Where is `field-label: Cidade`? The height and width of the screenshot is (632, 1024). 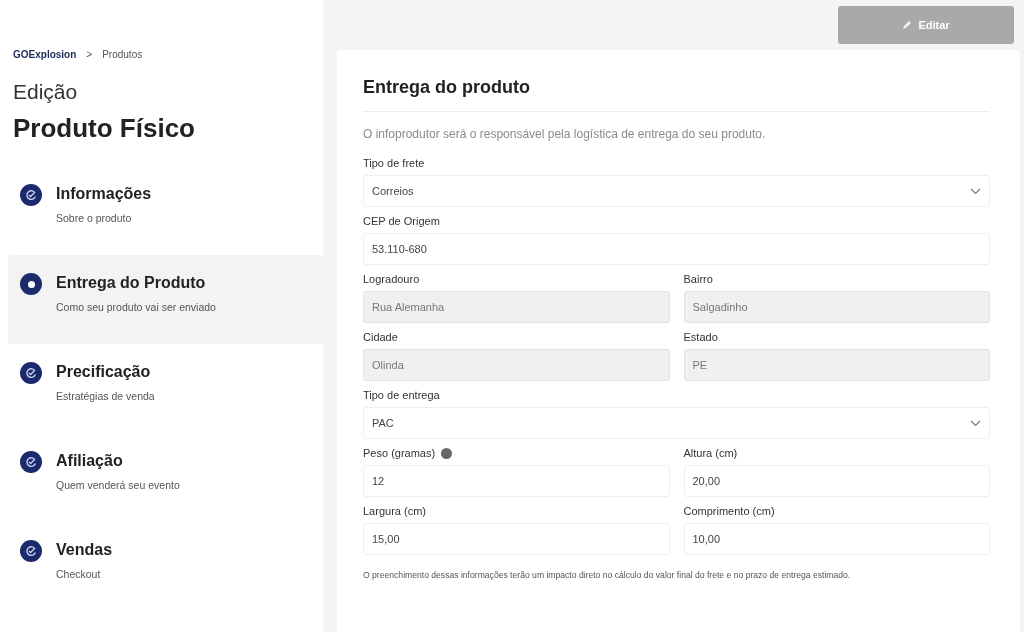 field-label: Cidade is located at coordinates (380, 337).